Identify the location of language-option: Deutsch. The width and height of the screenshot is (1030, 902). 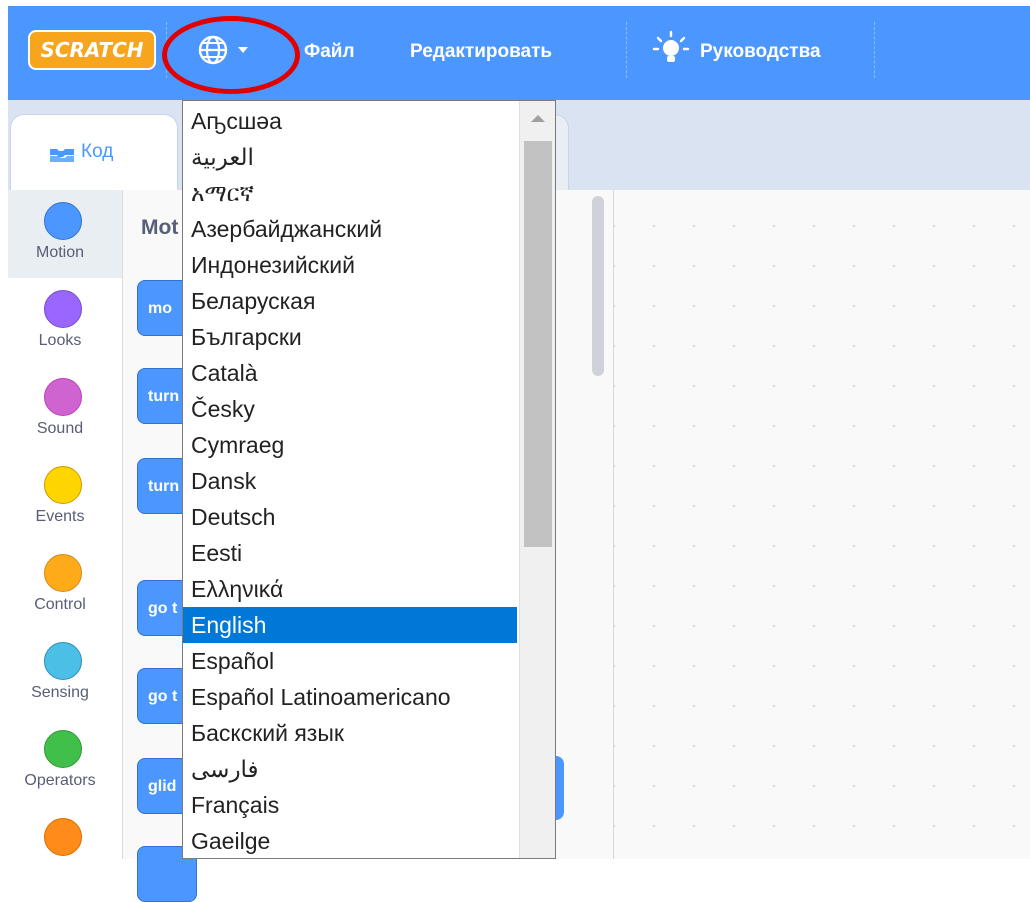
(350, 517).